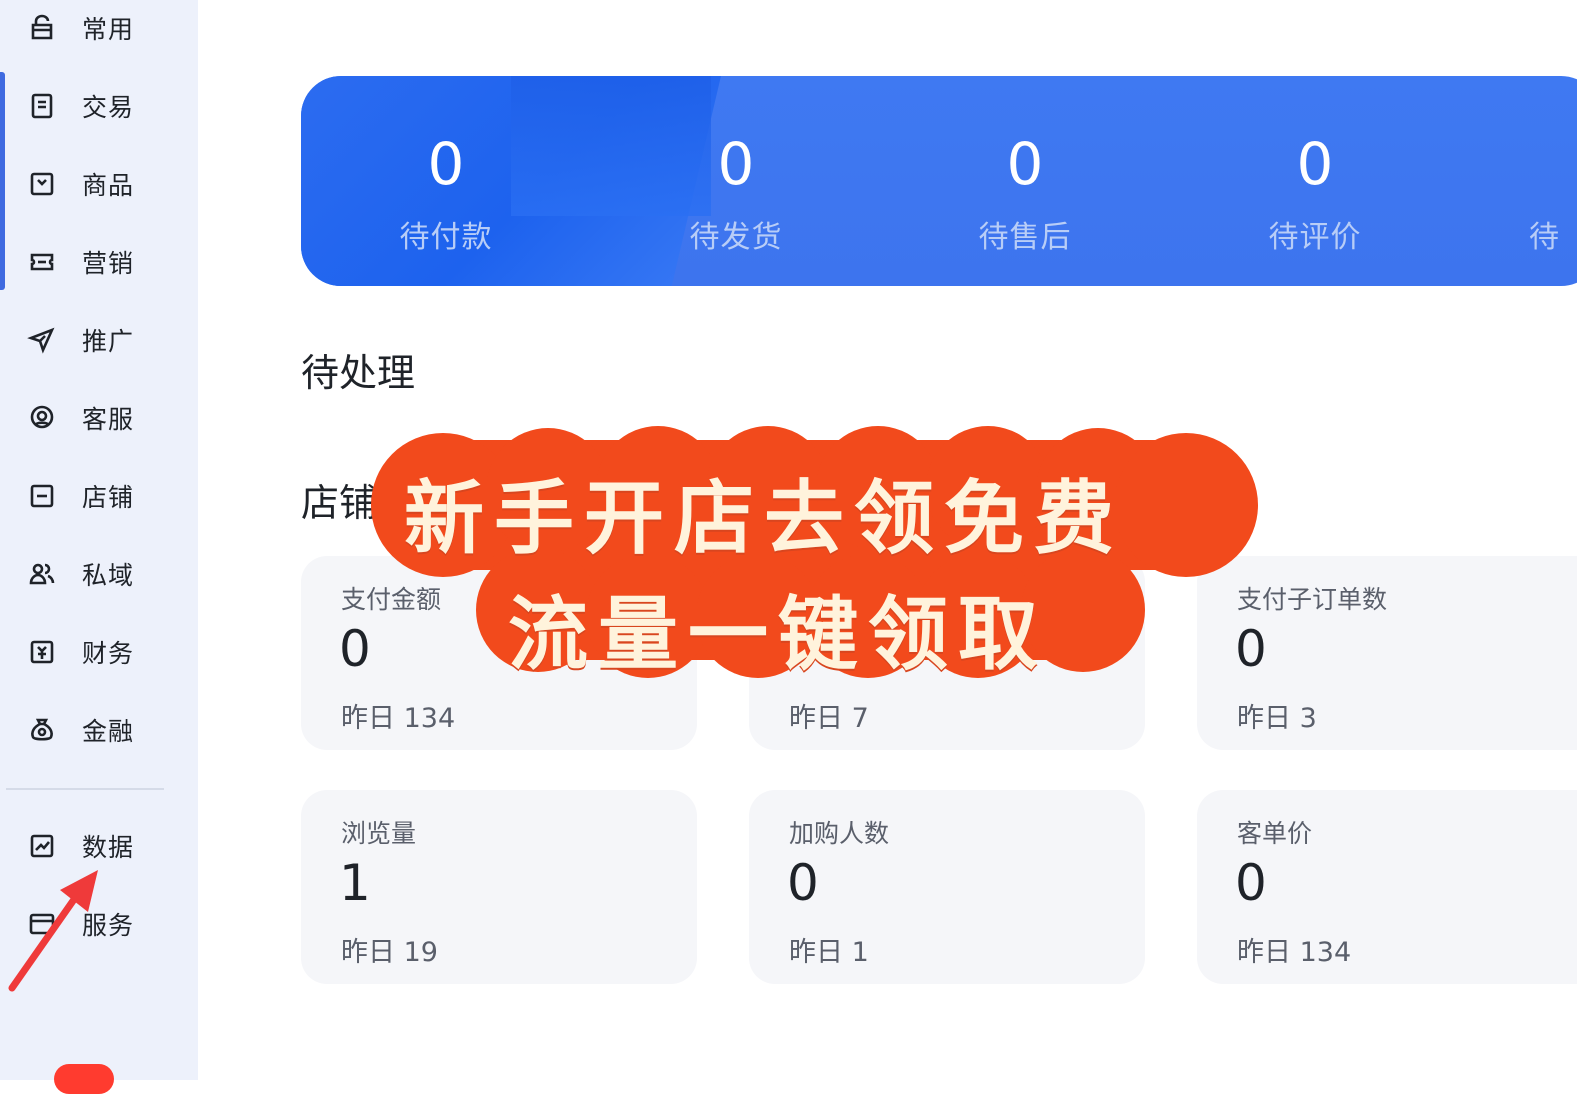 The height and width of the screenshot is (1094, 1577). Describe the element at coordinates (99, 547) in the screenshot. I see `sidebar: 常用 交易 商品 营销 推广 客服 店铺 私域 财务 金融 数据 服务` at that location.